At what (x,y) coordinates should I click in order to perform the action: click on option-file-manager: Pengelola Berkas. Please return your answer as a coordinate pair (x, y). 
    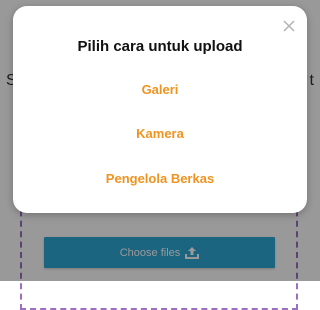
    Looking at the image, I should click on (160, 178).